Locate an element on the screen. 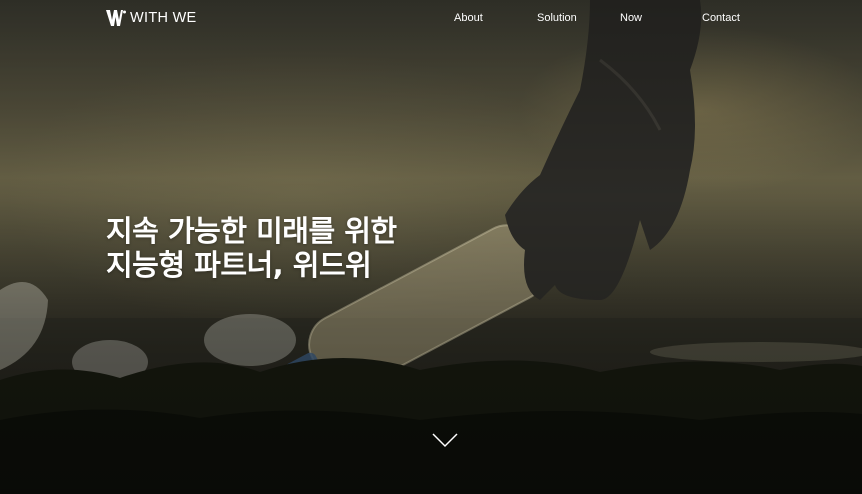 The height and width of the screenshot is (494, 862). brand-name: WITH WE is located at coordinates (163, 18).